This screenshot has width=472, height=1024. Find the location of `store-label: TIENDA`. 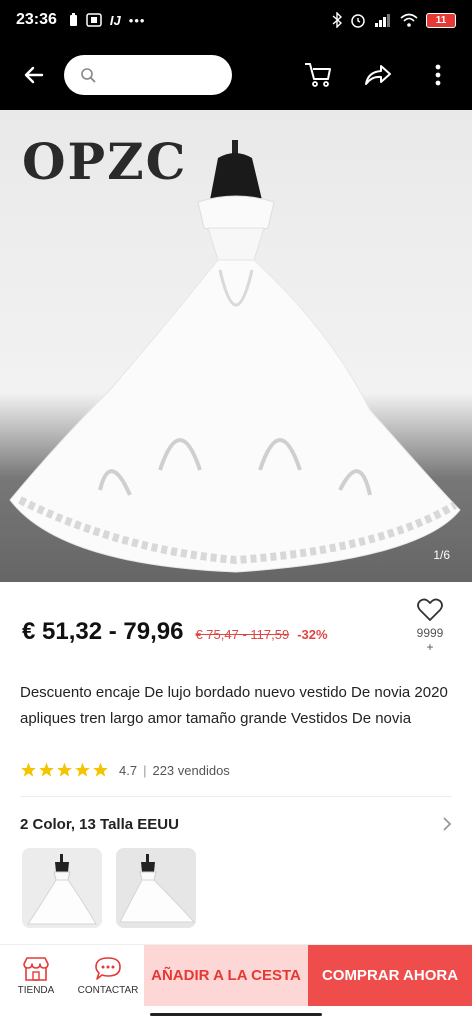

store-label: TIENDA is located at coordinates (36, 990).